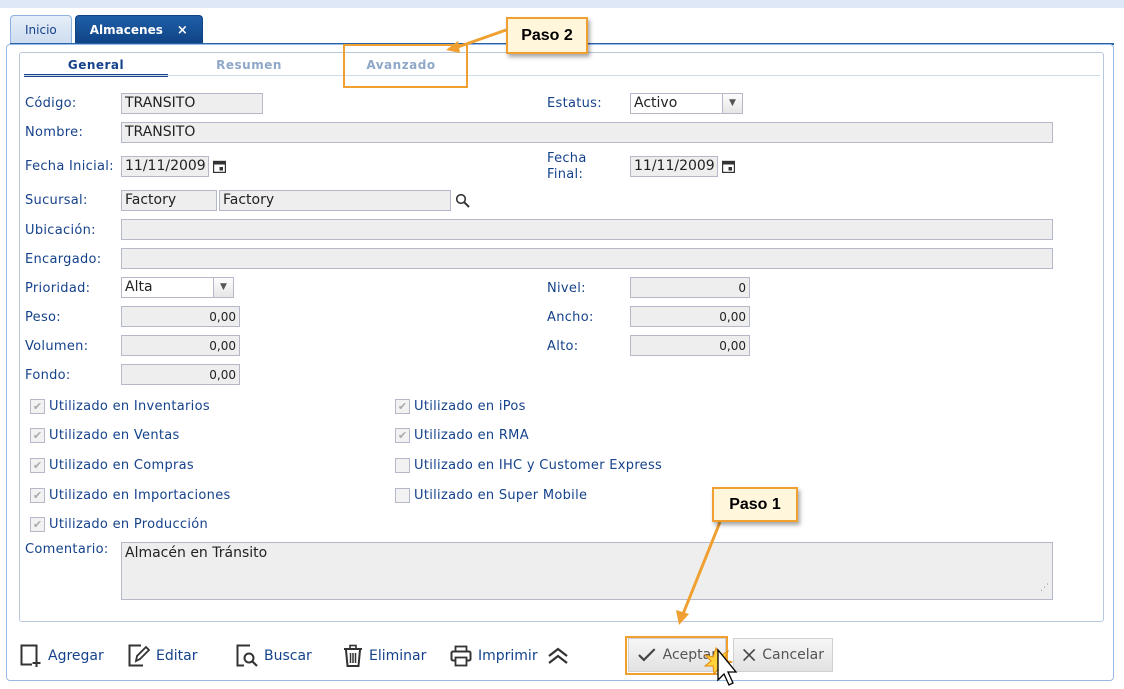 Image resolution: width=1124 pixels, height=689 pixels. What do you see at coordinates (558, 656) in the screenshot?
I see `collapse-button` at bounding box center [558, 656].